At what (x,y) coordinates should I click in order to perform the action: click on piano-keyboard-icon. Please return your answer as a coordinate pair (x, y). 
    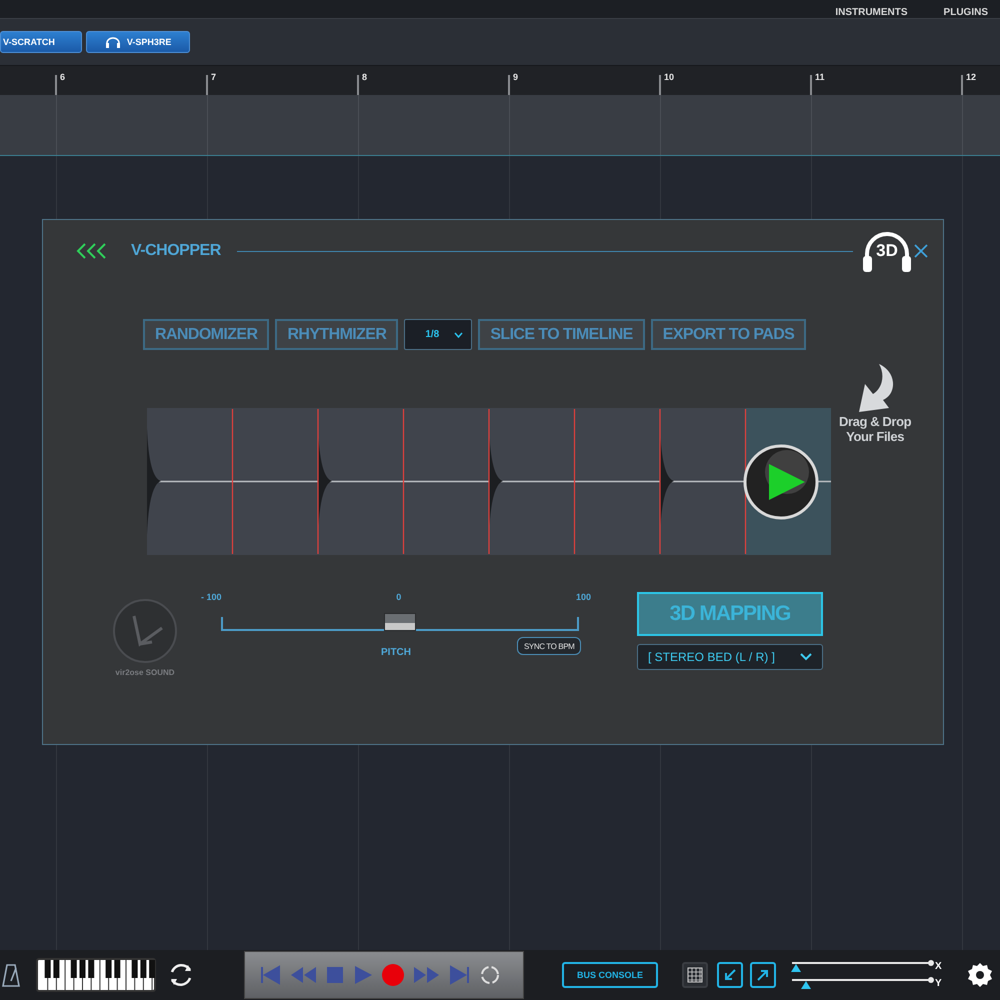
    Looking at the image, I should click on (96, 975).